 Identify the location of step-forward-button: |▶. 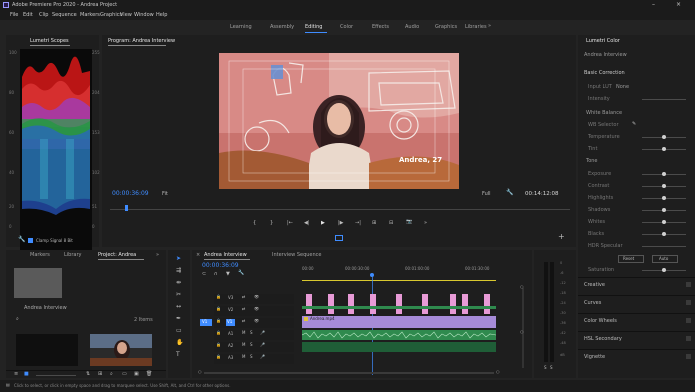
(341, 223).